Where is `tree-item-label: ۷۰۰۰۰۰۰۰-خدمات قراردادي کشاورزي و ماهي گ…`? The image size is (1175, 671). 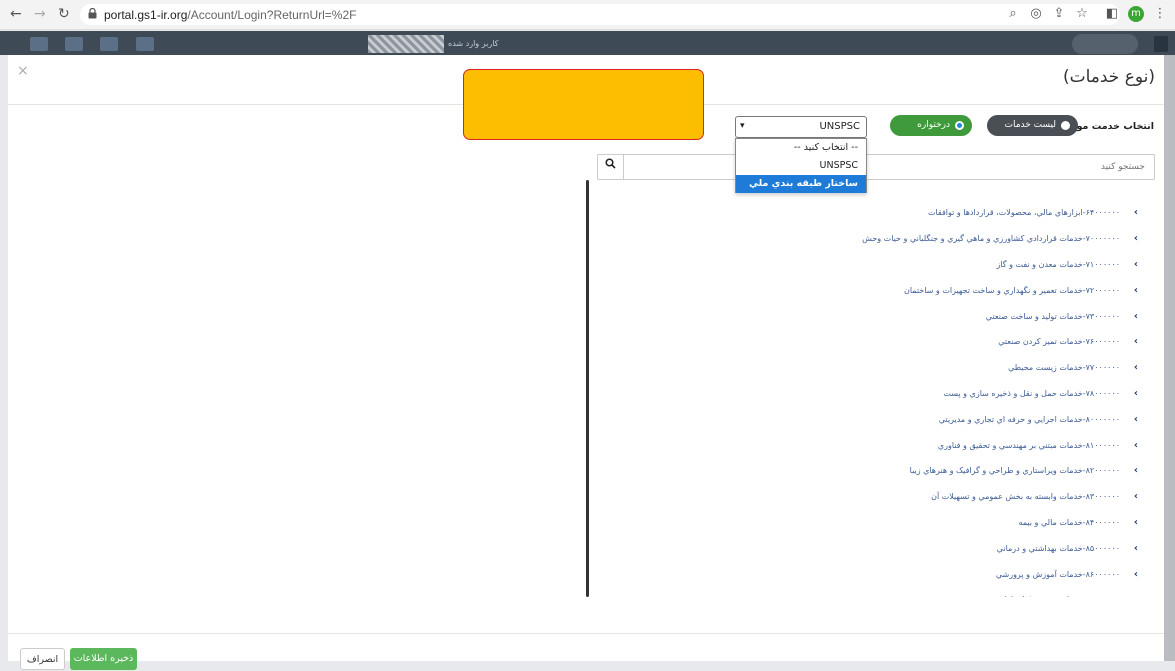
tree-item-label: ۷۰۰۰۰۰۰۰-خدمات قراردادي کشاورزي و ماهي گ… is located at coordinates (991, 239).